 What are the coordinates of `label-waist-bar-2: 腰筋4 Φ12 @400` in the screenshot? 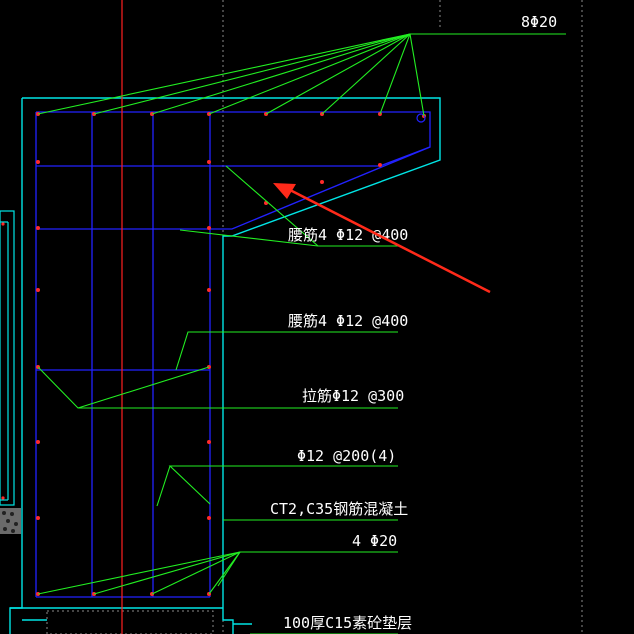 It's located at (348, 321).